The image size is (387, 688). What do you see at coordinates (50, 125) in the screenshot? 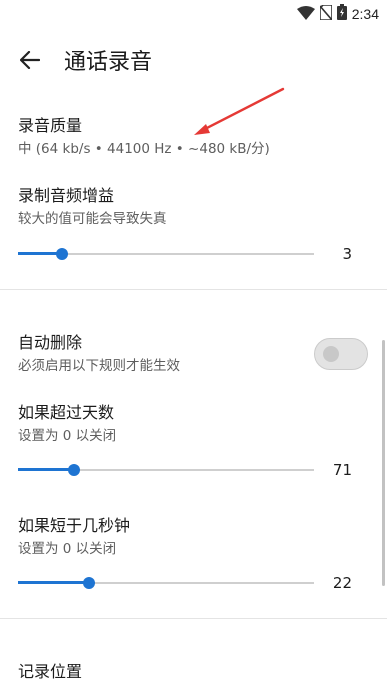
I see `recording-quality-title: 录音质量` at bounding box center [50, 125].